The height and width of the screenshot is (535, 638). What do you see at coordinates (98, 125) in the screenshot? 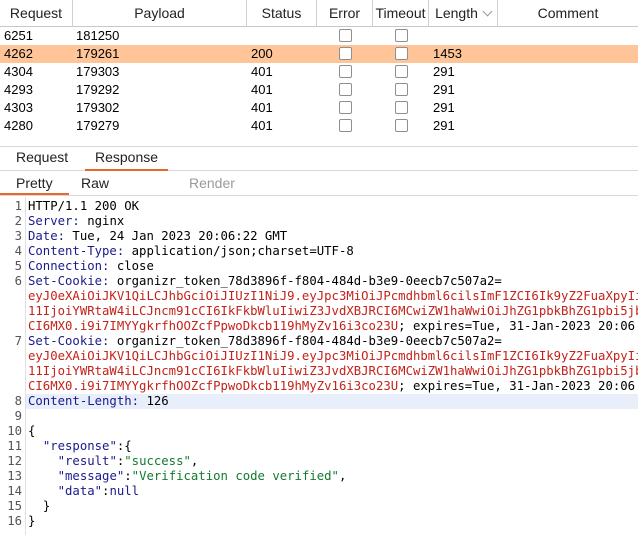
I see `cell-payload: 179279` at bounding box center [98, 125].